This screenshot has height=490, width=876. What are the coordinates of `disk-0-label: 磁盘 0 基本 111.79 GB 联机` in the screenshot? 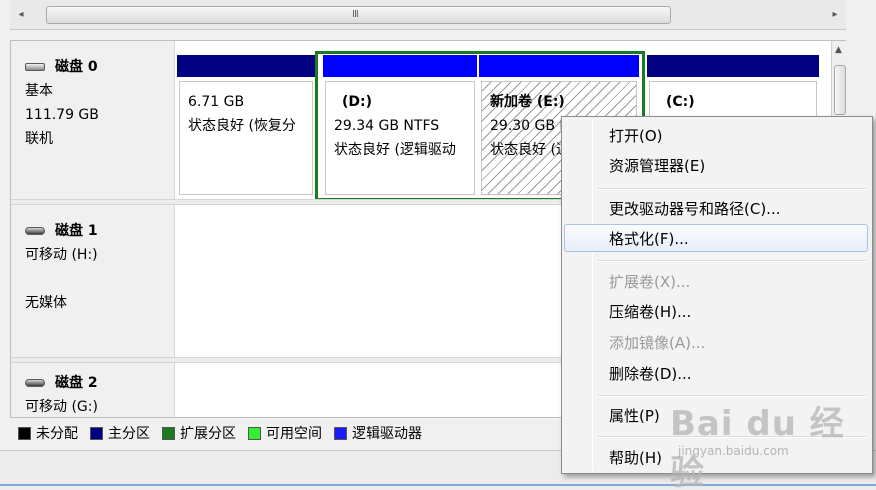 It's located at (93, 120).